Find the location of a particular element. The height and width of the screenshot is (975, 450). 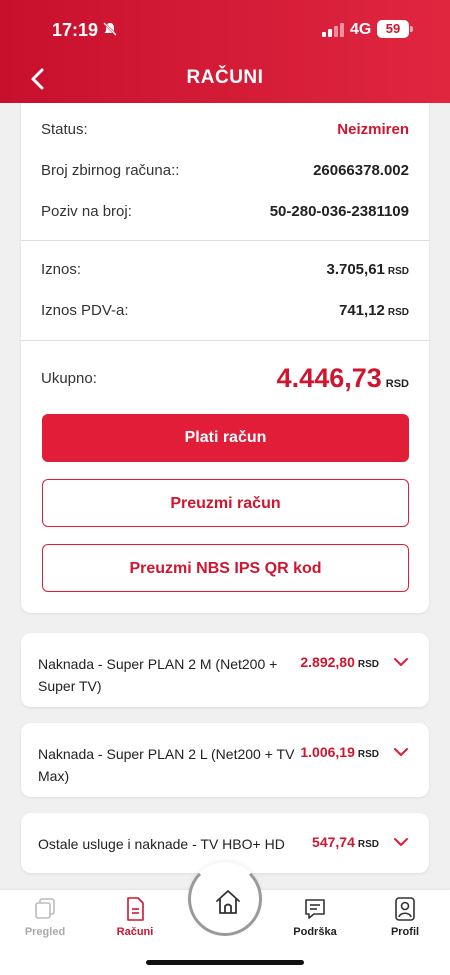

tab-bills: Računi is located at coordinates (135, 917).